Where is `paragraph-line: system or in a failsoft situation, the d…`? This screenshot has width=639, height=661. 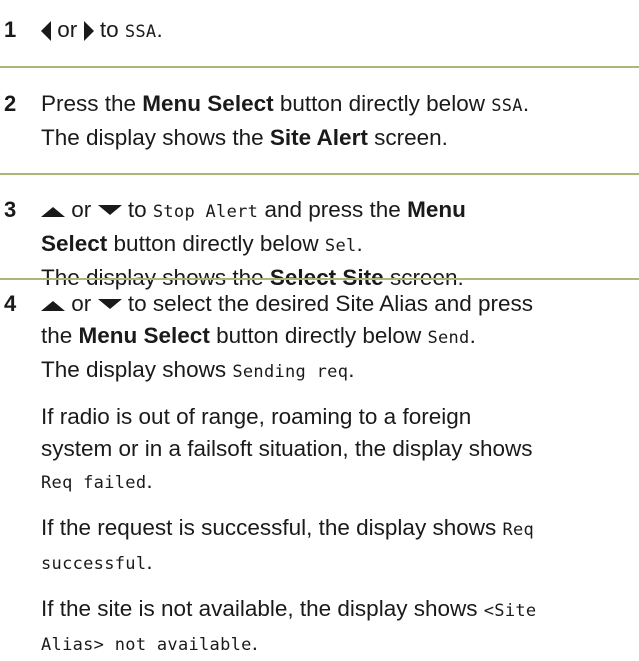 paragraph-line: system or in a failsoft situation, the d… is located at coordinates (287, 448).